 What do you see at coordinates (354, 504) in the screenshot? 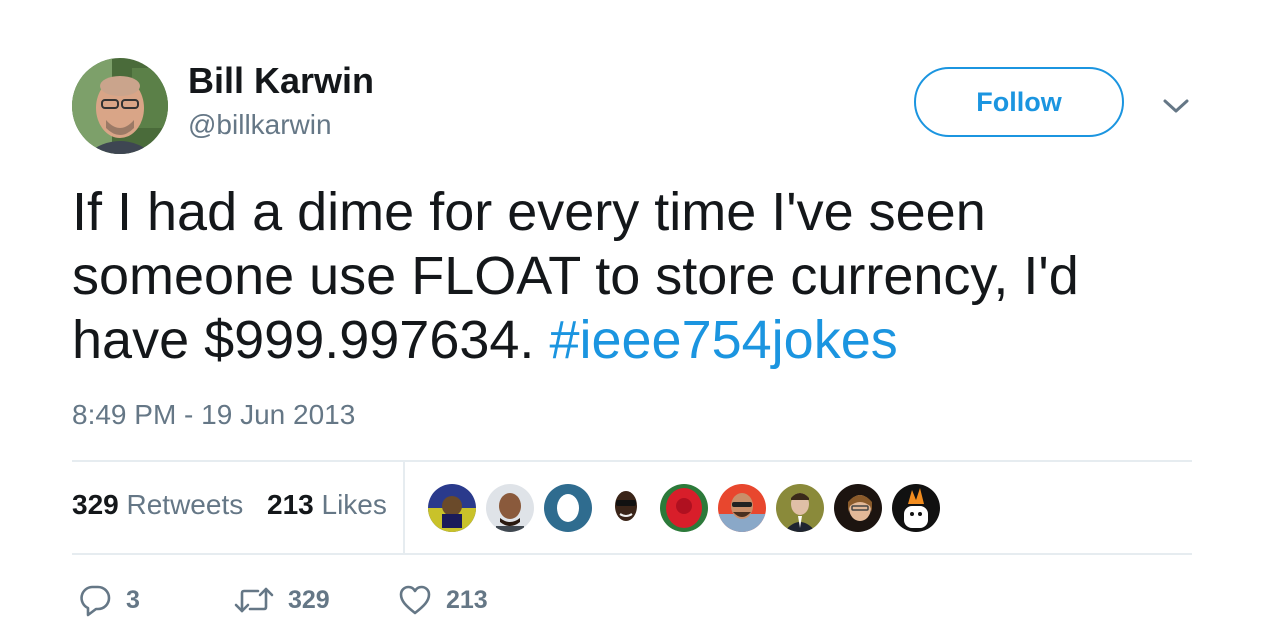
I see `likes-label: Likes` at bounding box center [354, 504].